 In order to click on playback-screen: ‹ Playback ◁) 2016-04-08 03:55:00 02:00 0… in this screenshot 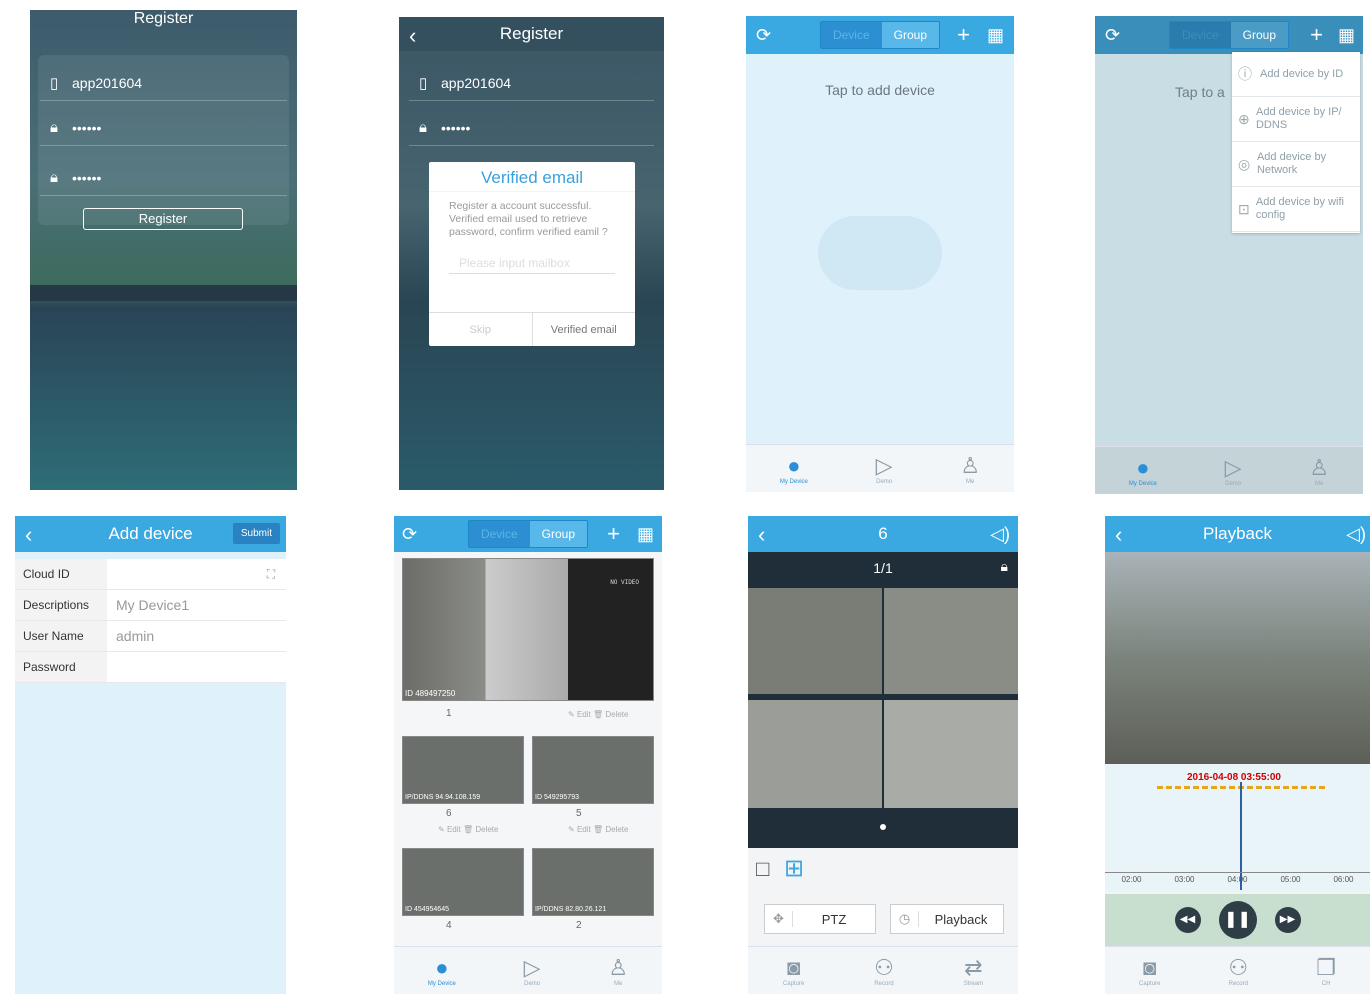, I will do `click(1237, 755)`.